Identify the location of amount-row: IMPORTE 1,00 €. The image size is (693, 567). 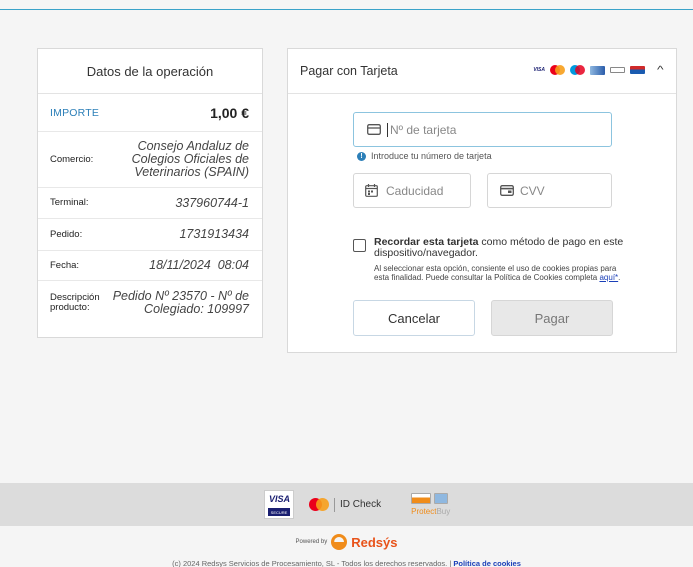
(150, 113).